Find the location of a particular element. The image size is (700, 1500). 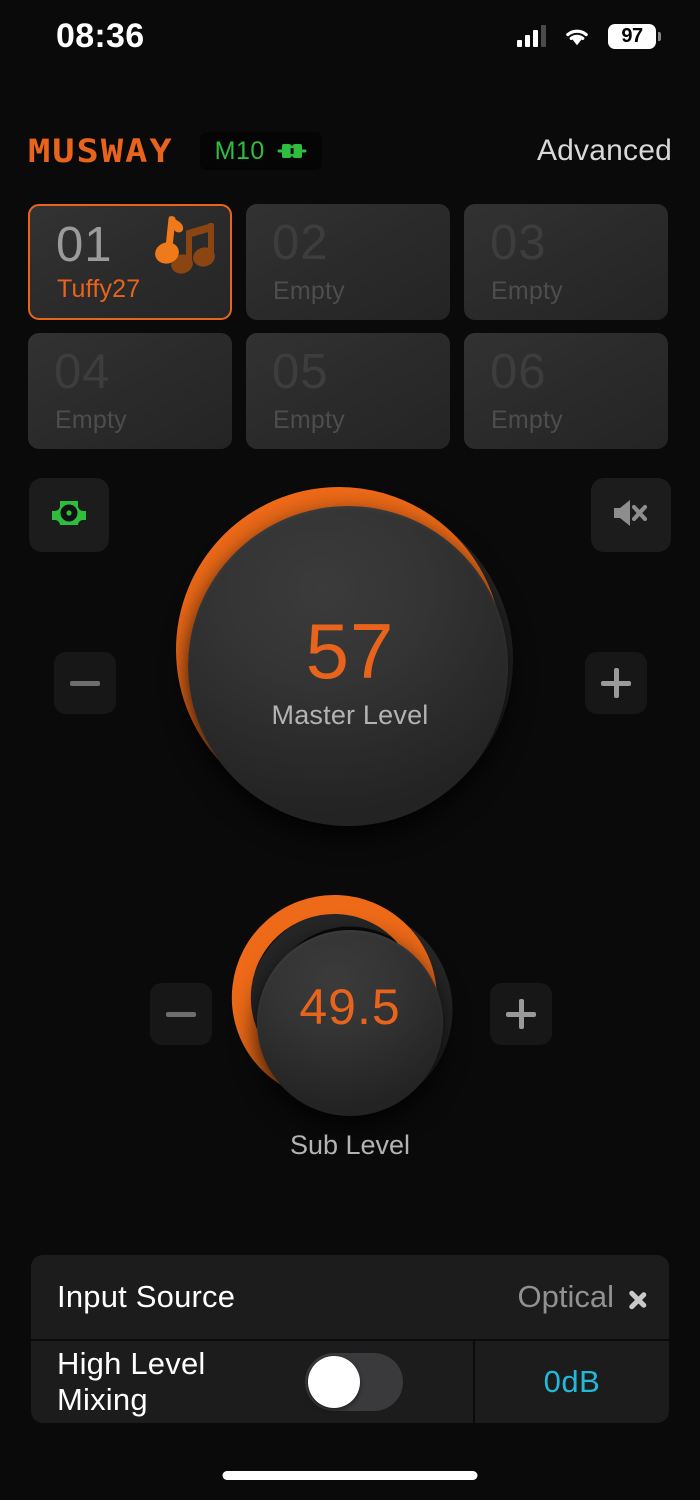

mute-button is located at coordinates (631, 515).